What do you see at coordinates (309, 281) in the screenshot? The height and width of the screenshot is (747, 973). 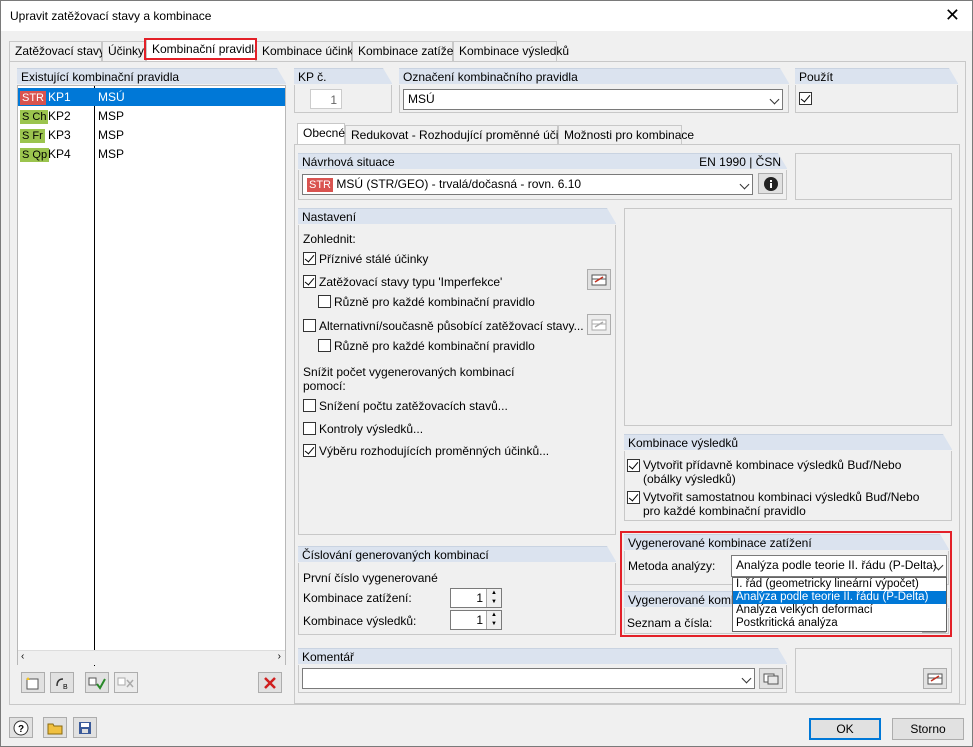 I see `imperfection-checkbox` at bounding box center [309, 281].